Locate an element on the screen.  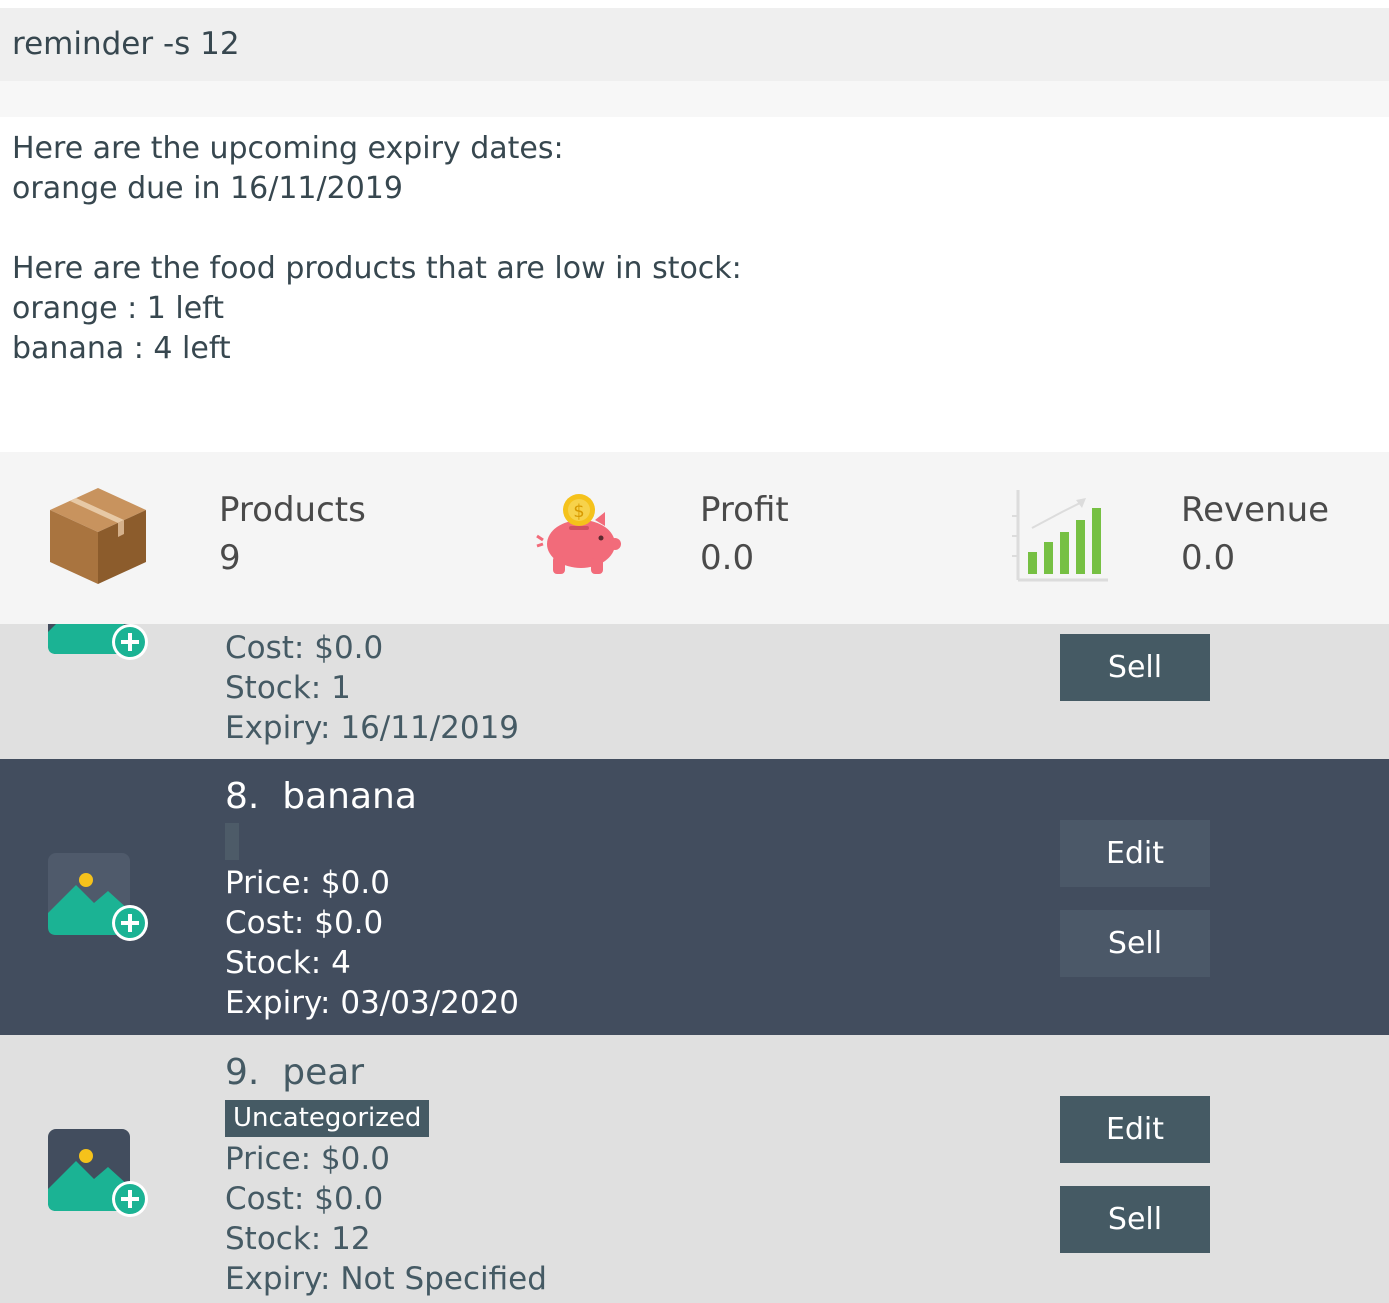
category-tag is located at coordinates (232, 841).